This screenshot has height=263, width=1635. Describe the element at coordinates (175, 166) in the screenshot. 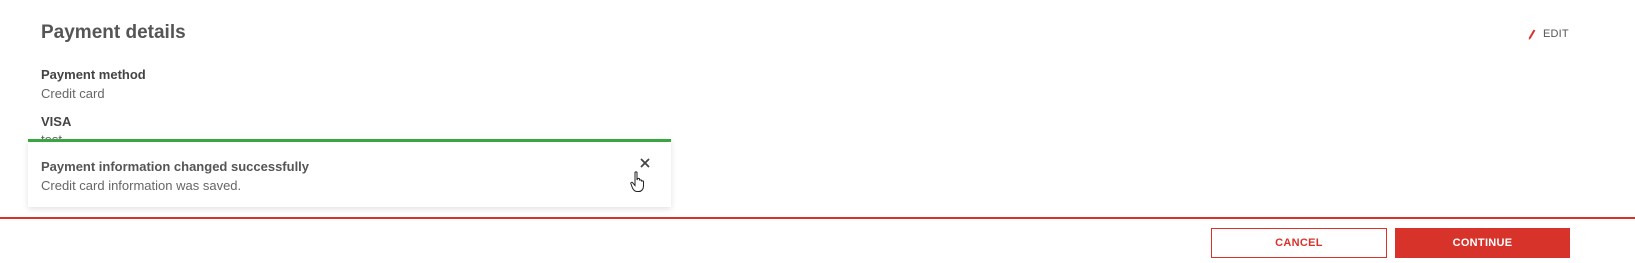

I see `toast-title: Payment information changed successfully` at that location.